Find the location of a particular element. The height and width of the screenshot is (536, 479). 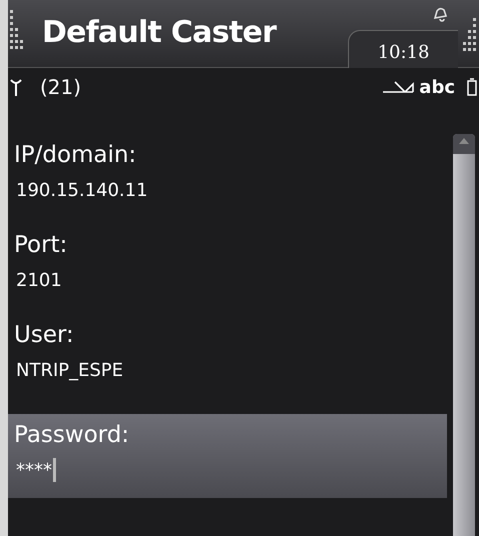

field-label: Password: is located at coordinates (72, 435).